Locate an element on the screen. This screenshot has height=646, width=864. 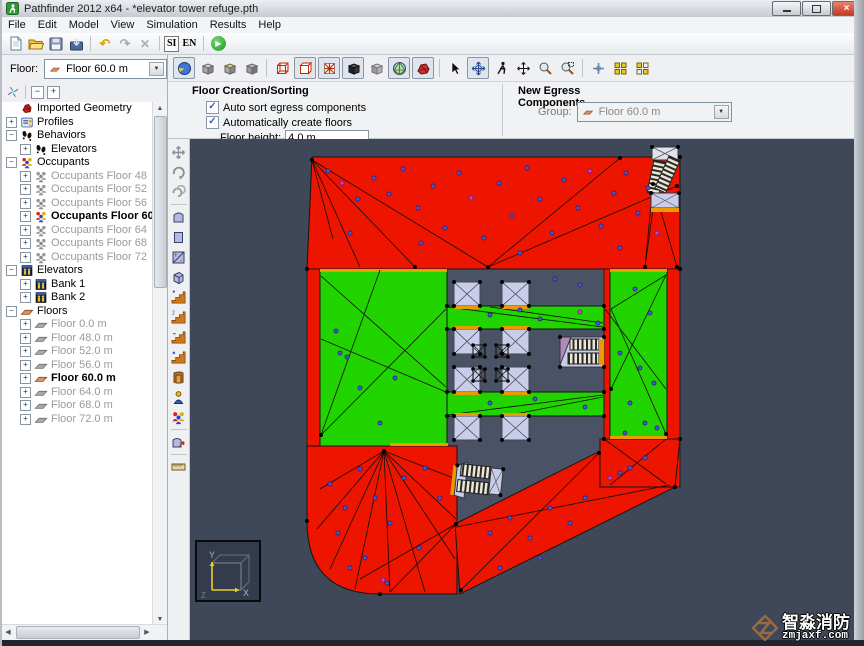
tree-item-floor-52: + Floor 52.0 m is located at coordinates (78, 352).